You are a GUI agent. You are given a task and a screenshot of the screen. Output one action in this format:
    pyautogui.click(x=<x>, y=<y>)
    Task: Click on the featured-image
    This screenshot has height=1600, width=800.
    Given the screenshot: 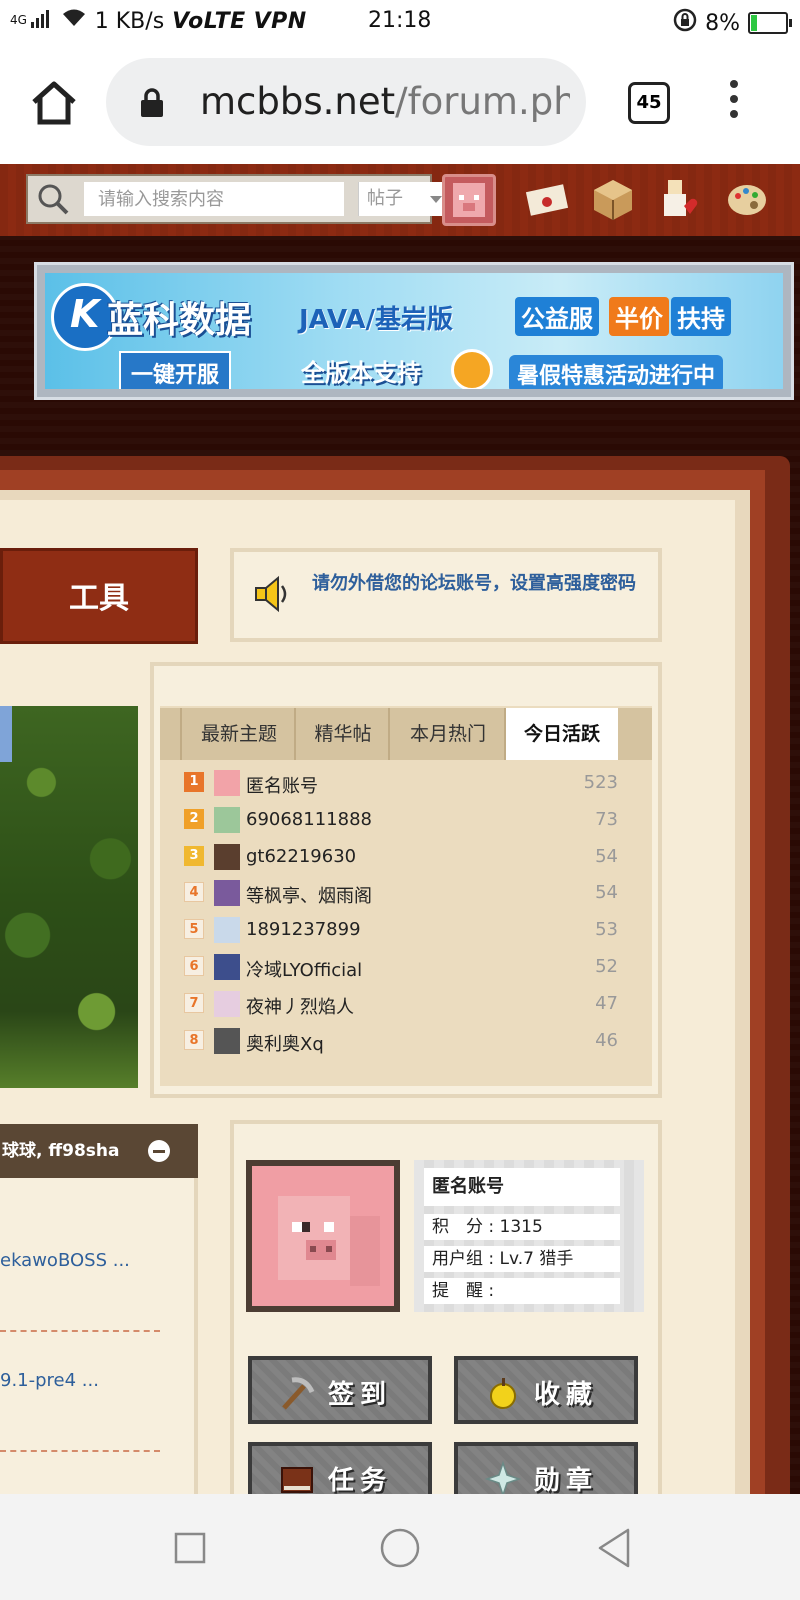 What is the action you would take?
    pyautogui.click(x=69, y=897)
    